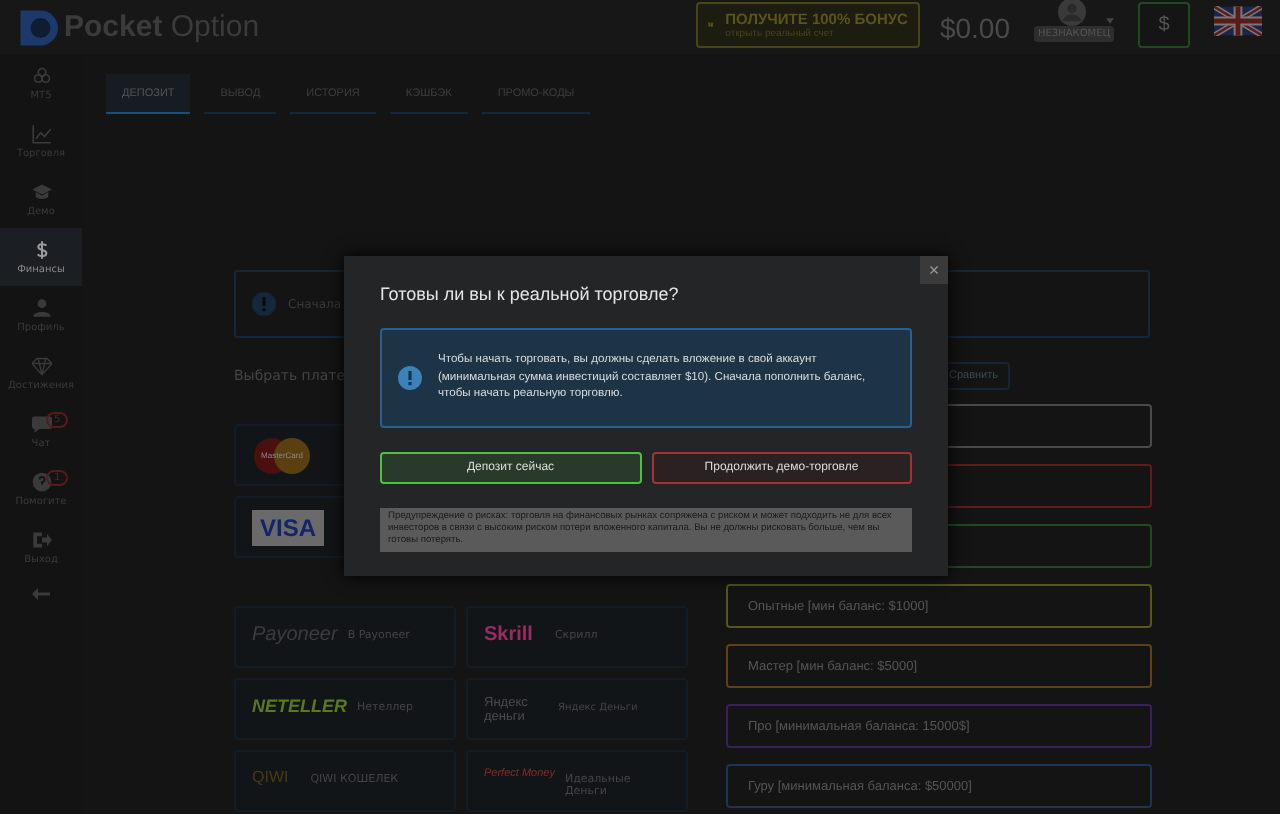 The height and width of the screenshot is (814, 1280). Describe the element at coordinates (508, 635) in the screenshot. I see `skrill-logo: Skrill` at that location.